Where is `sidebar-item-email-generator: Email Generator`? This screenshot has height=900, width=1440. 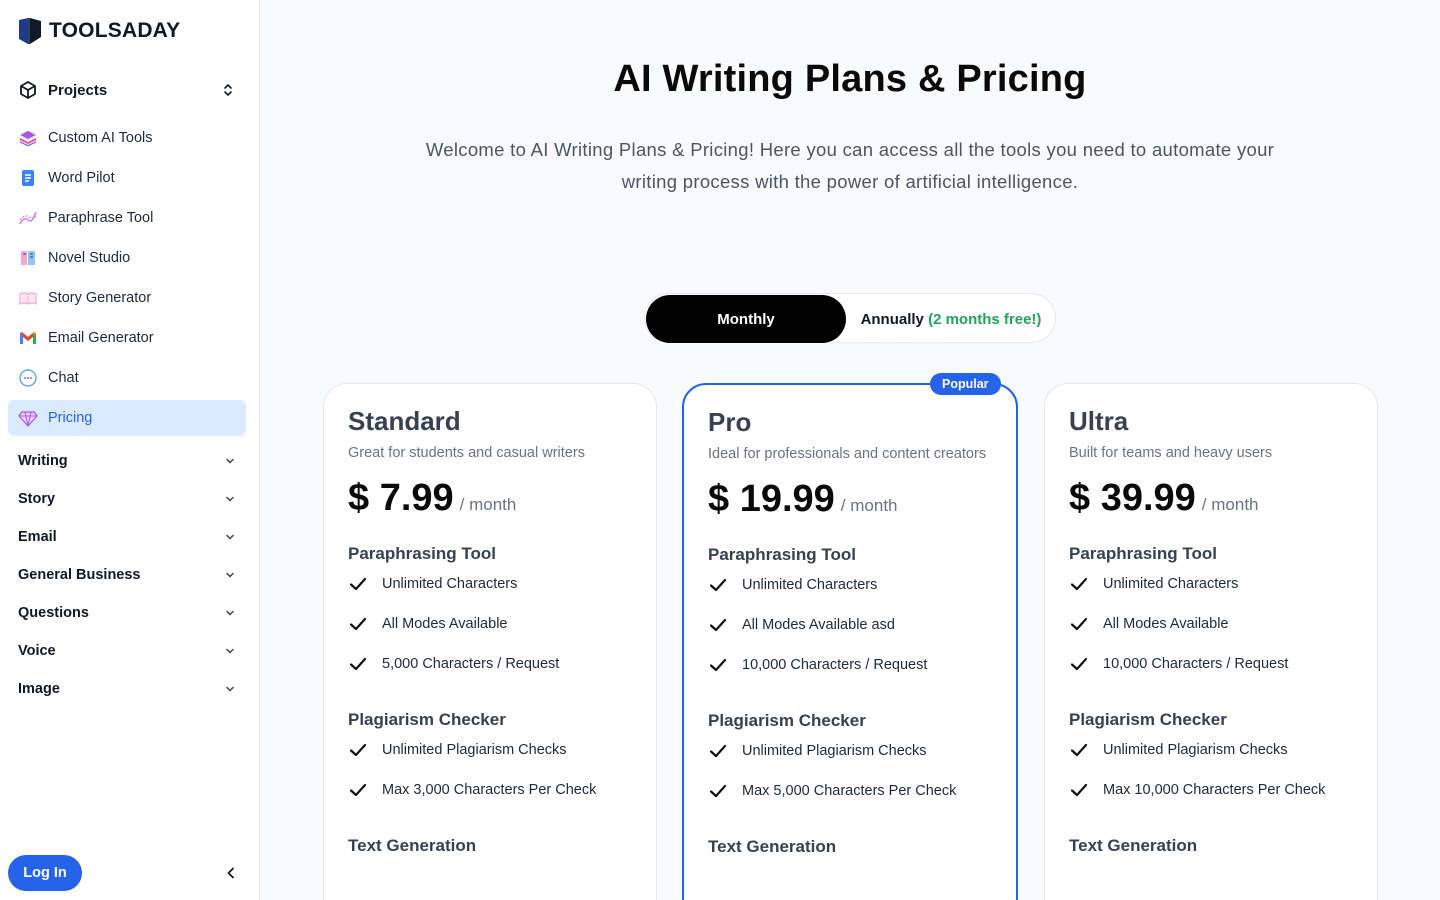
sidebar-item-email-generator: Email Generator is located at coordinates (127, 338).